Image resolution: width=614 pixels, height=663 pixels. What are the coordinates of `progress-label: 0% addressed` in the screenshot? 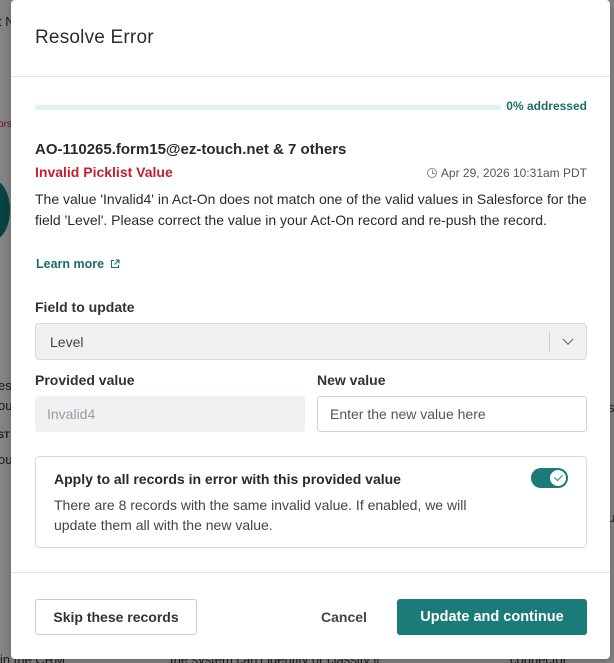 It's located at (546, 106).